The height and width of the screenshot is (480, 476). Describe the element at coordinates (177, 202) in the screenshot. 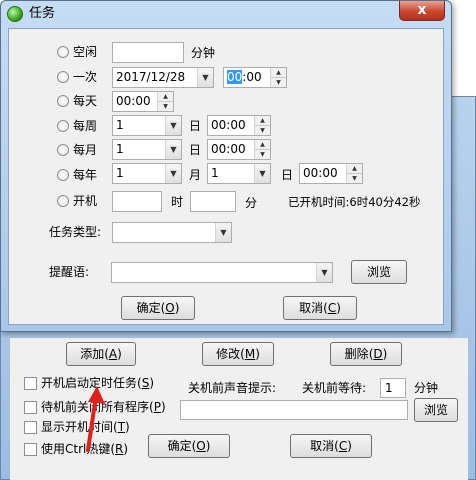

I see `boot-hour-unit: 时` at that location.